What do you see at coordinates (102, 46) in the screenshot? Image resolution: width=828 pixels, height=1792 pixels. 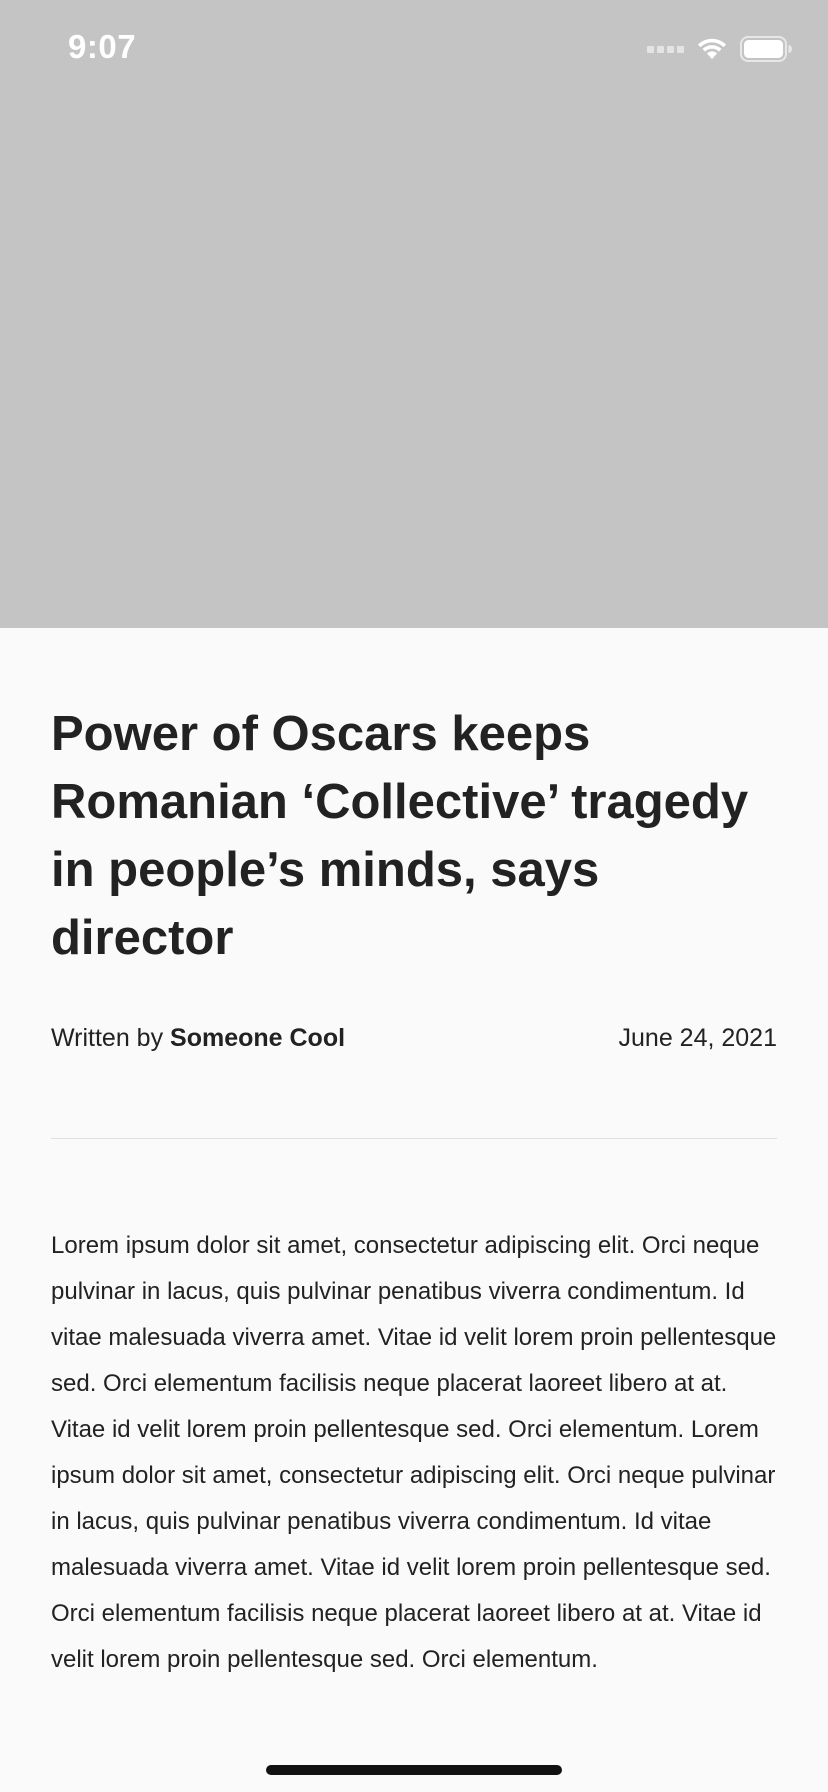 I see `status-time: 9:07` at bounding box center [102, 46].